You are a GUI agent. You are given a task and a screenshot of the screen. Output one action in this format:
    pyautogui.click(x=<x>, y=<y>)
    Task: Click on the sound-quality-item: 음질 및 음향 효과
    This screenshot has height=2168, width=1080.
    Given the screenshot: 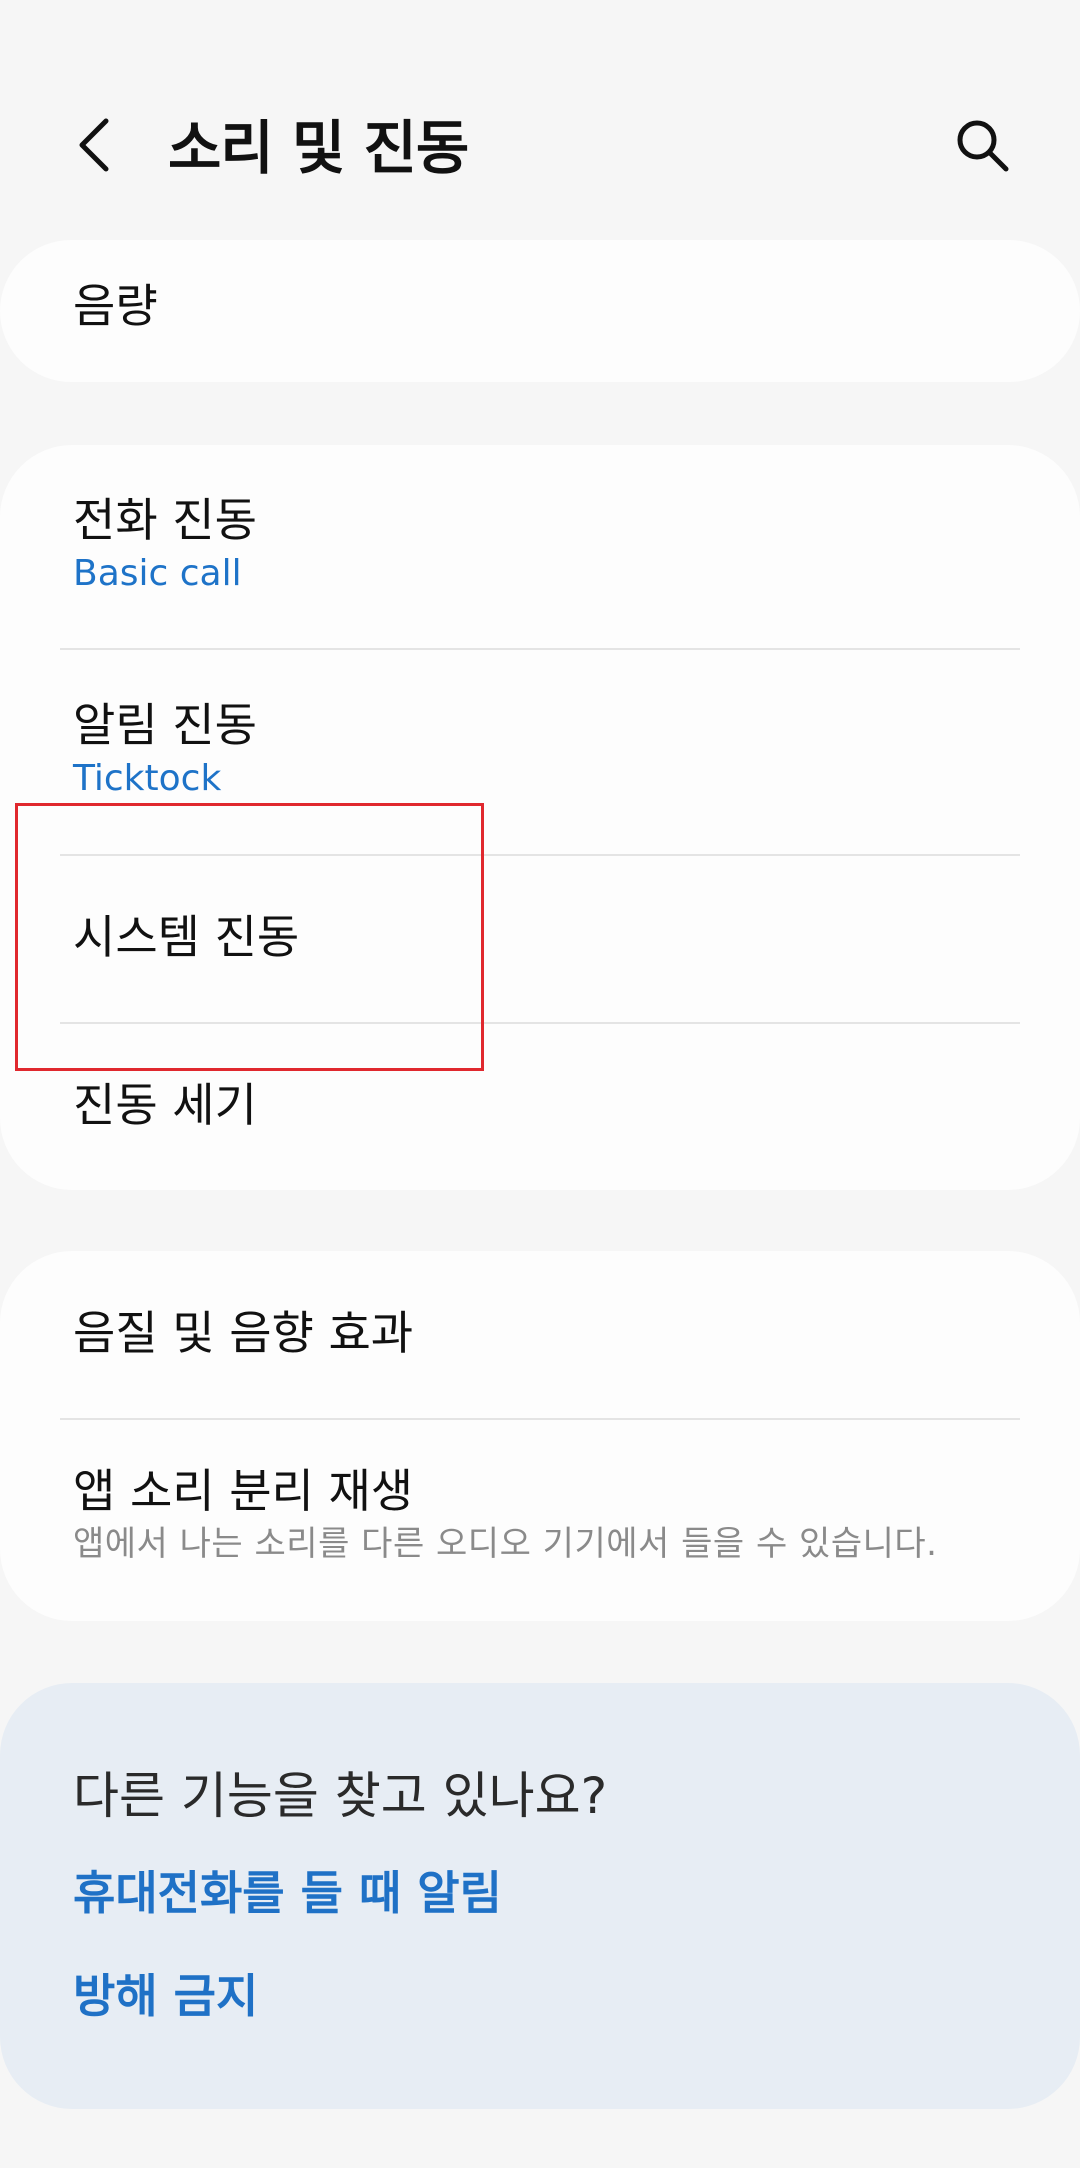 What is the action you would take?
    pyautogui.click(x=540, y=1333)
    